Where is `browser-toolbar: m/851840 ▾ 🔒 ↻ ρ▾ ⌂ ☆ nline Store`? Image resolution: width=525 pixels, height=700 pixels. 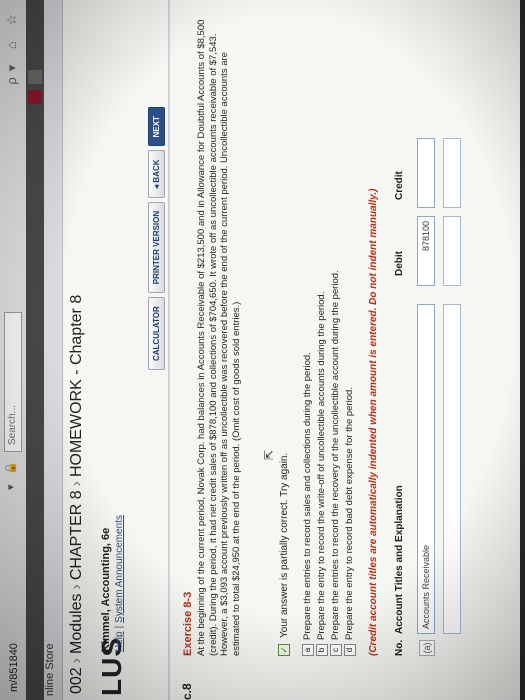
browser-toolbar: m/851840 ▾ 🔒 ↻ ρ▾ ⌂ ☆ nline Store is located at coordinates (31, 350).